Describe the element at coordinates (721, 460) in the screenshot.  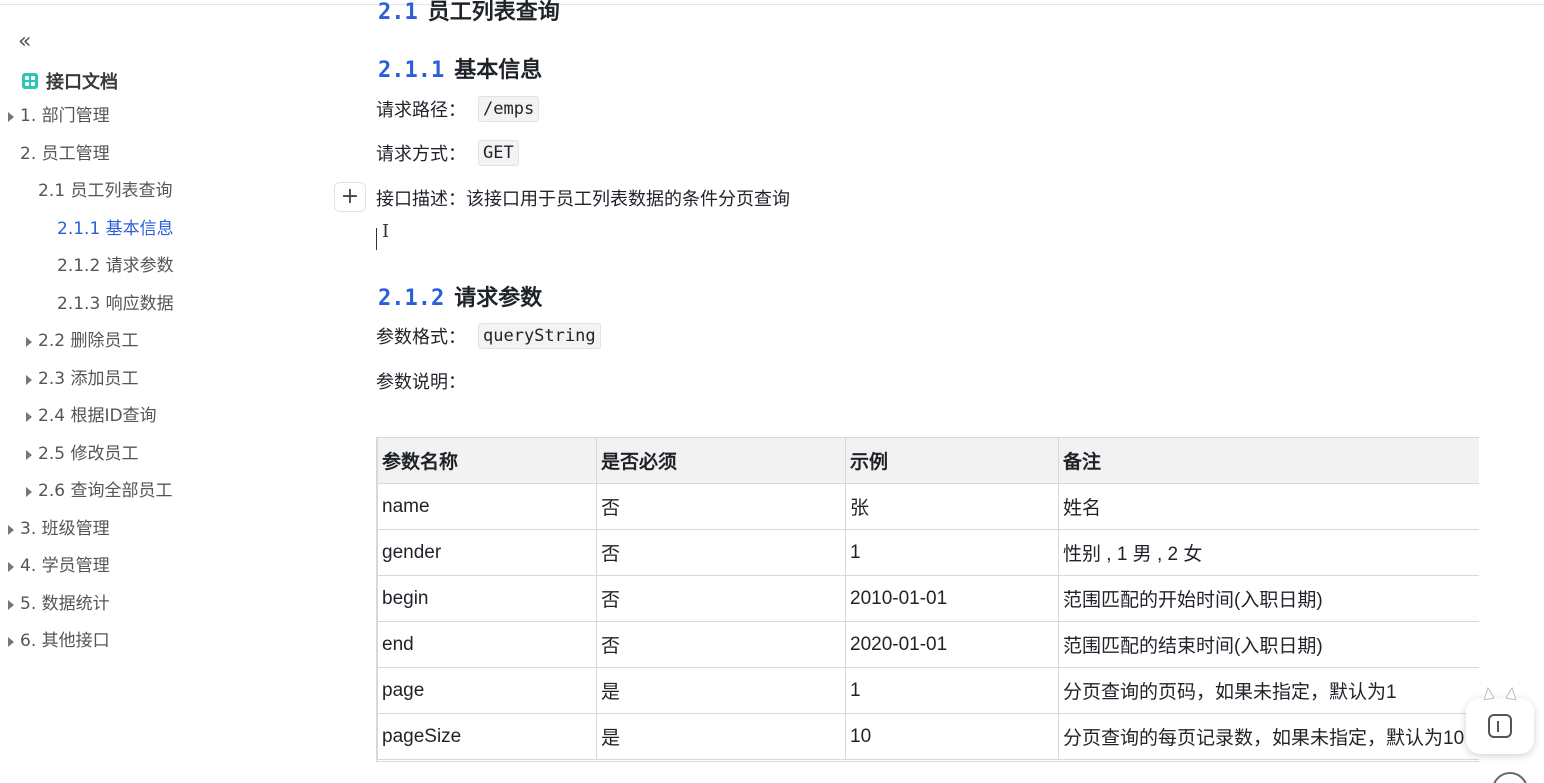
I see `header-required: 是否必须` at that location.